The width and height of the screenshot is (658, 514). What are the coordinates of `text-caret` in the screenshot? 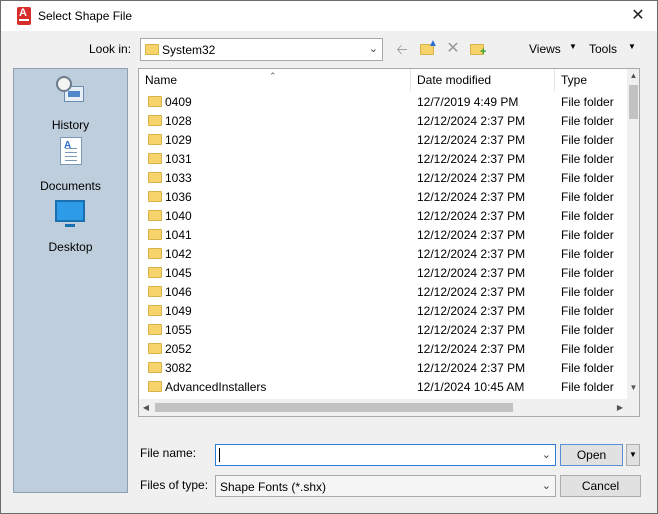 It's located at (219, 455).